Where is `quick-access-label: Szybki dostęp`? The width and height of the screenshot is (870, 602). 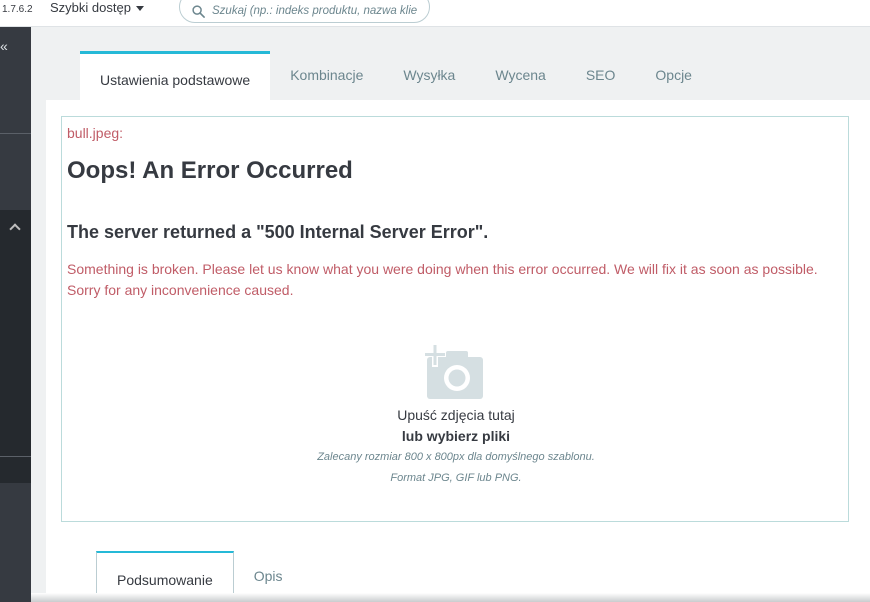
quick-access-label: Szybki dostęp is located at coordinates (90, 7).